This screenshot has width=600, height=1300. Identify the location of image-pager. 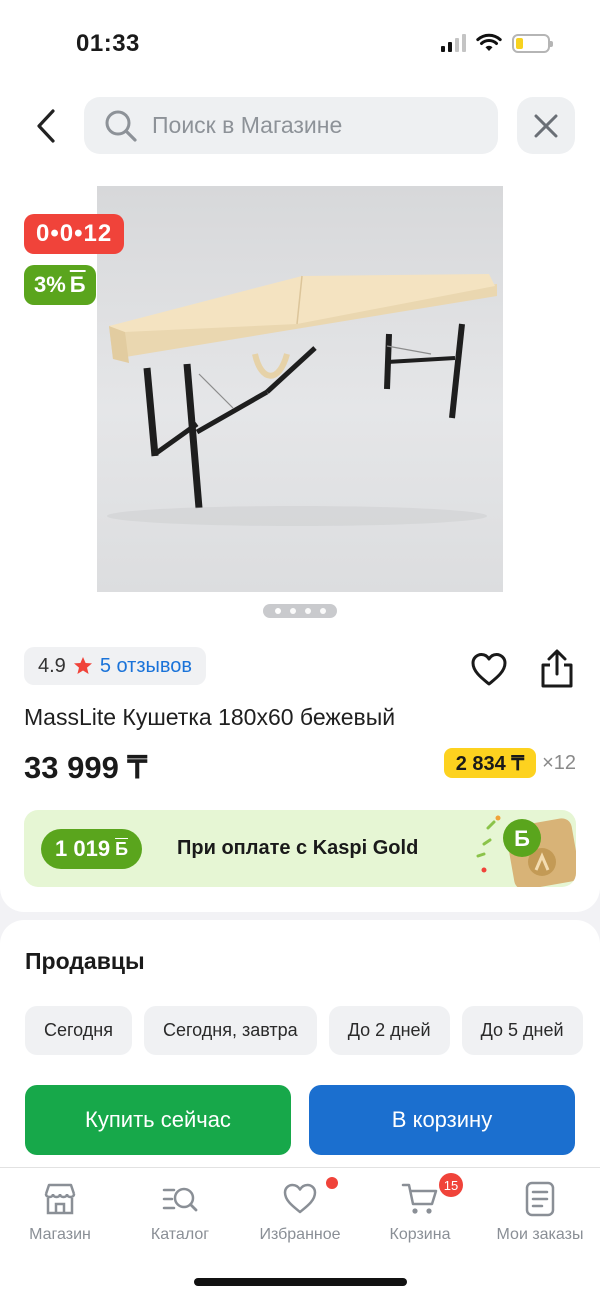
(300, 611).